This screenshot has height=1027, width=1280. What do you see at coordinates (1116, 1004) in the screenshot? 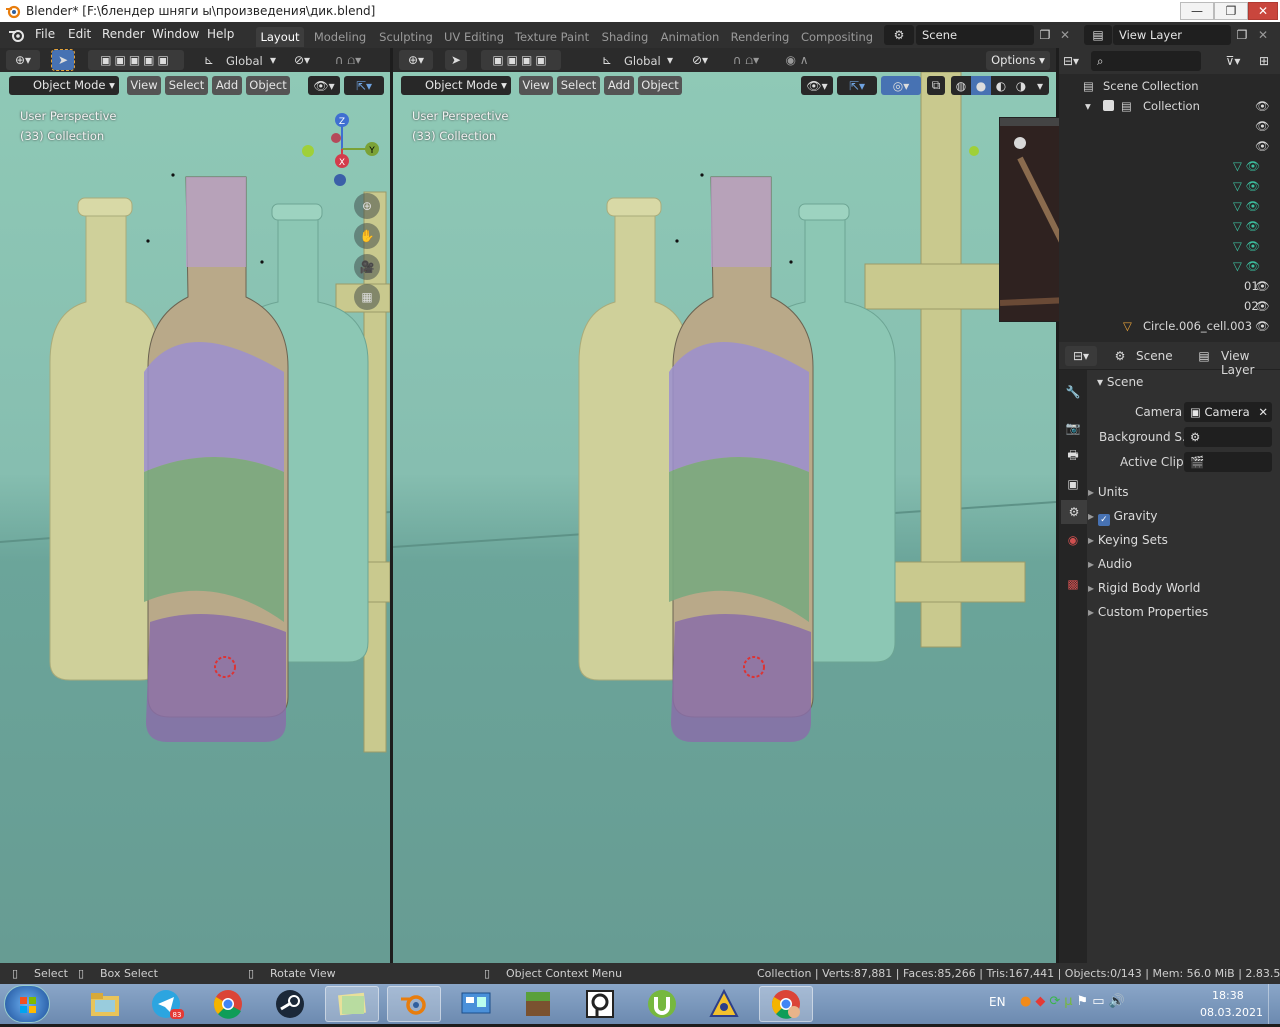
I see `tray-volume-icon: 🔊` at bounding box center [1116, 1004].